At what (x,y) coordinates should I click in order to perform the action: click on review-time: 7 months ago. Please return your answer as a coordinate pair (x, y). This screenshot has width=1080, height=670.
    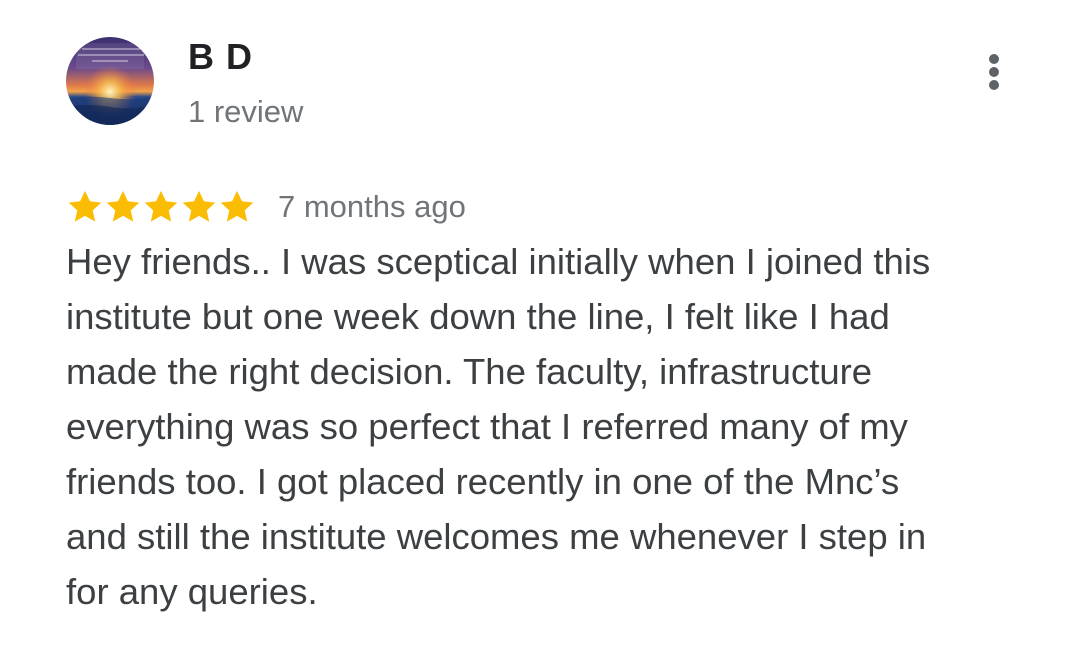
    Looking at the image, I should click on (372, 206).